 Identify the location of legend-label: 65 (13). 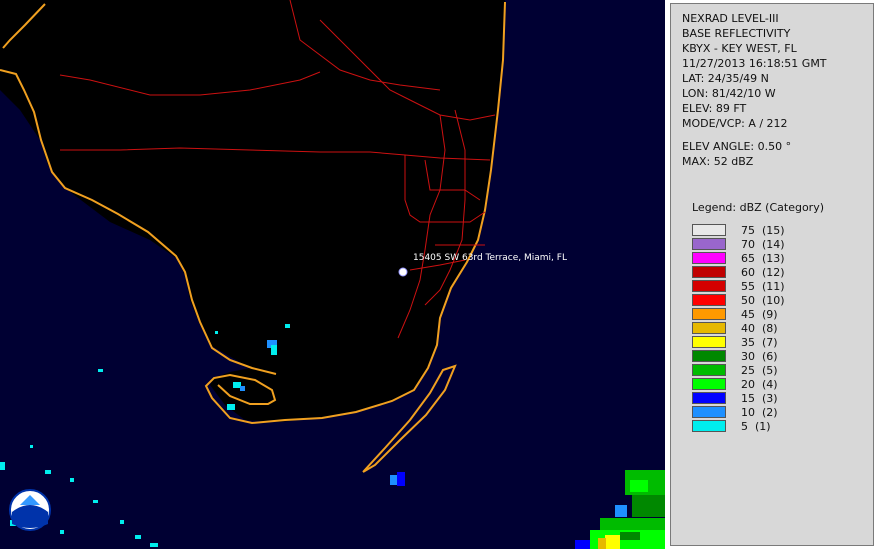
(763, 258).